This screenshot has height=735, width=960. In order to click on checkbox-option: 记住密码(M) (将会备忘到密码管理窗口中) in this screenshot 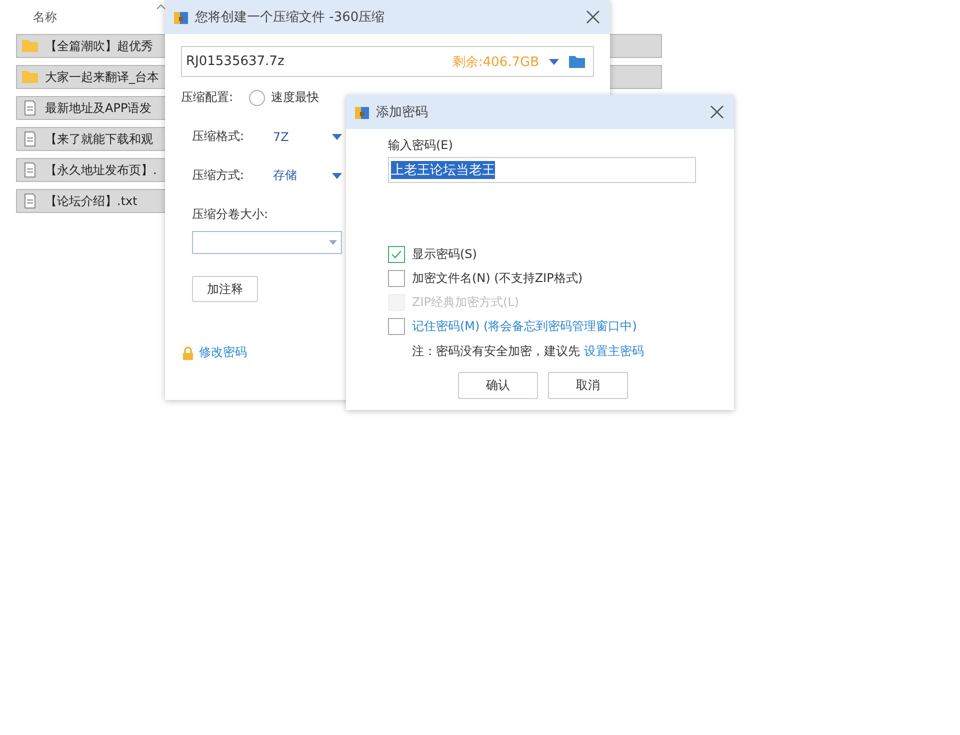, I will do `click(542, 326)`.